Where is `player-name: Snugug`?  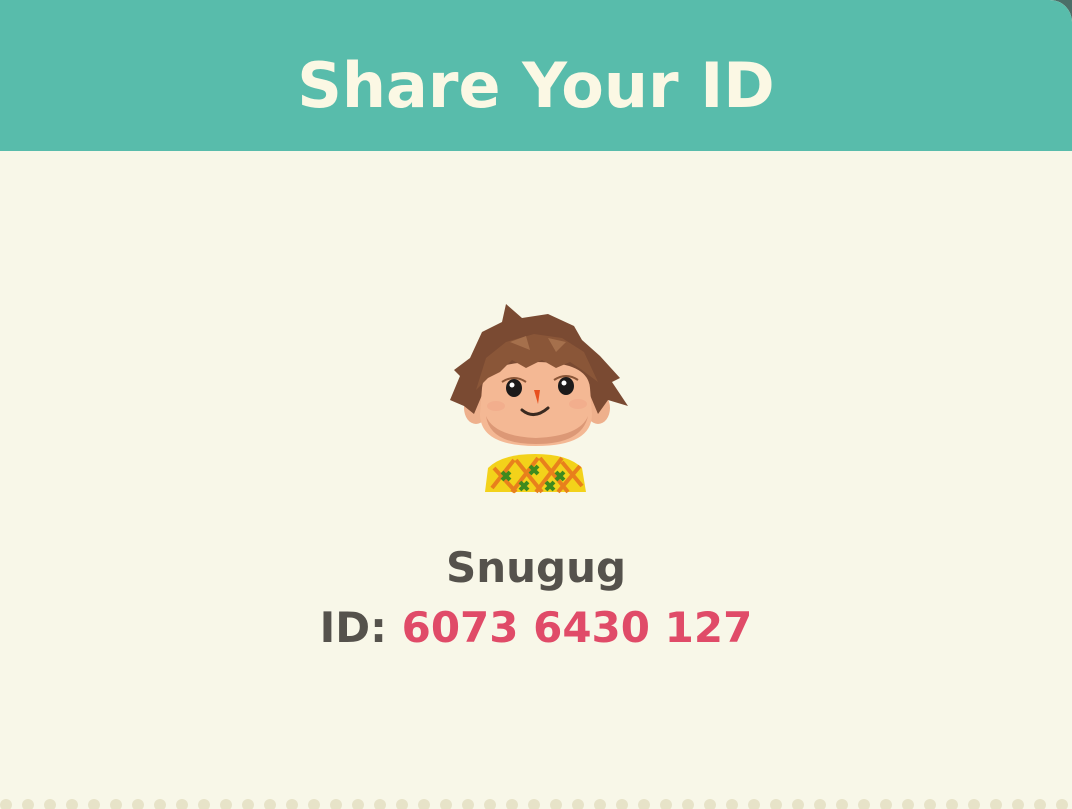 player-name: Snugug is located at coordinates (536, 567).